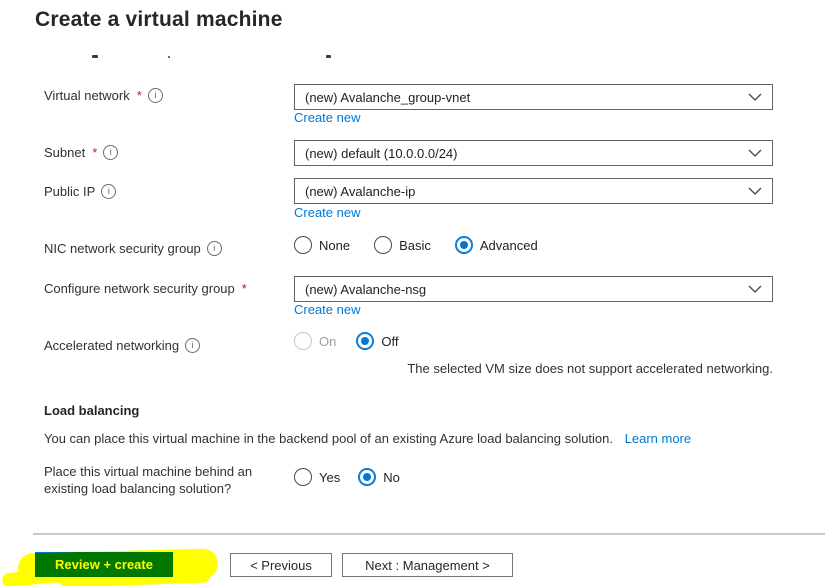 This screenshot has height=586, width=828. I want to click on virtual-network-label-text: Virtual network, so click(87, 95).